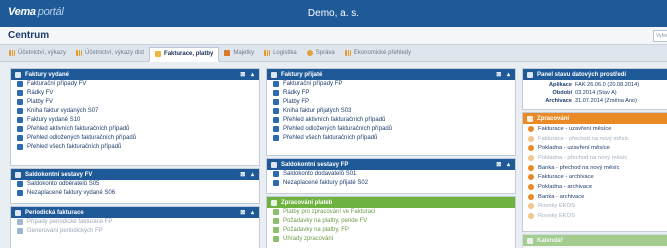 This screenshot has width=667, height=248. What do you see at coordinates (391, 74) in the screenshot?
I see `panel-header: Faktury přijaté ⊠ ▴` at bounding box center [391, 74].